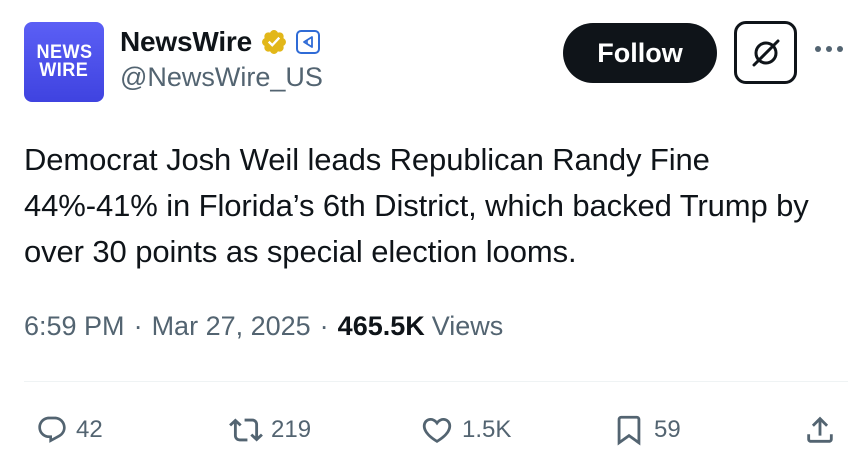 The width and height of the screenshot is (848, 476). What do you see at coordinates (487, 429) in the screenshot?
I see `like-count: 1.5K` at bounding box center [487, 429].